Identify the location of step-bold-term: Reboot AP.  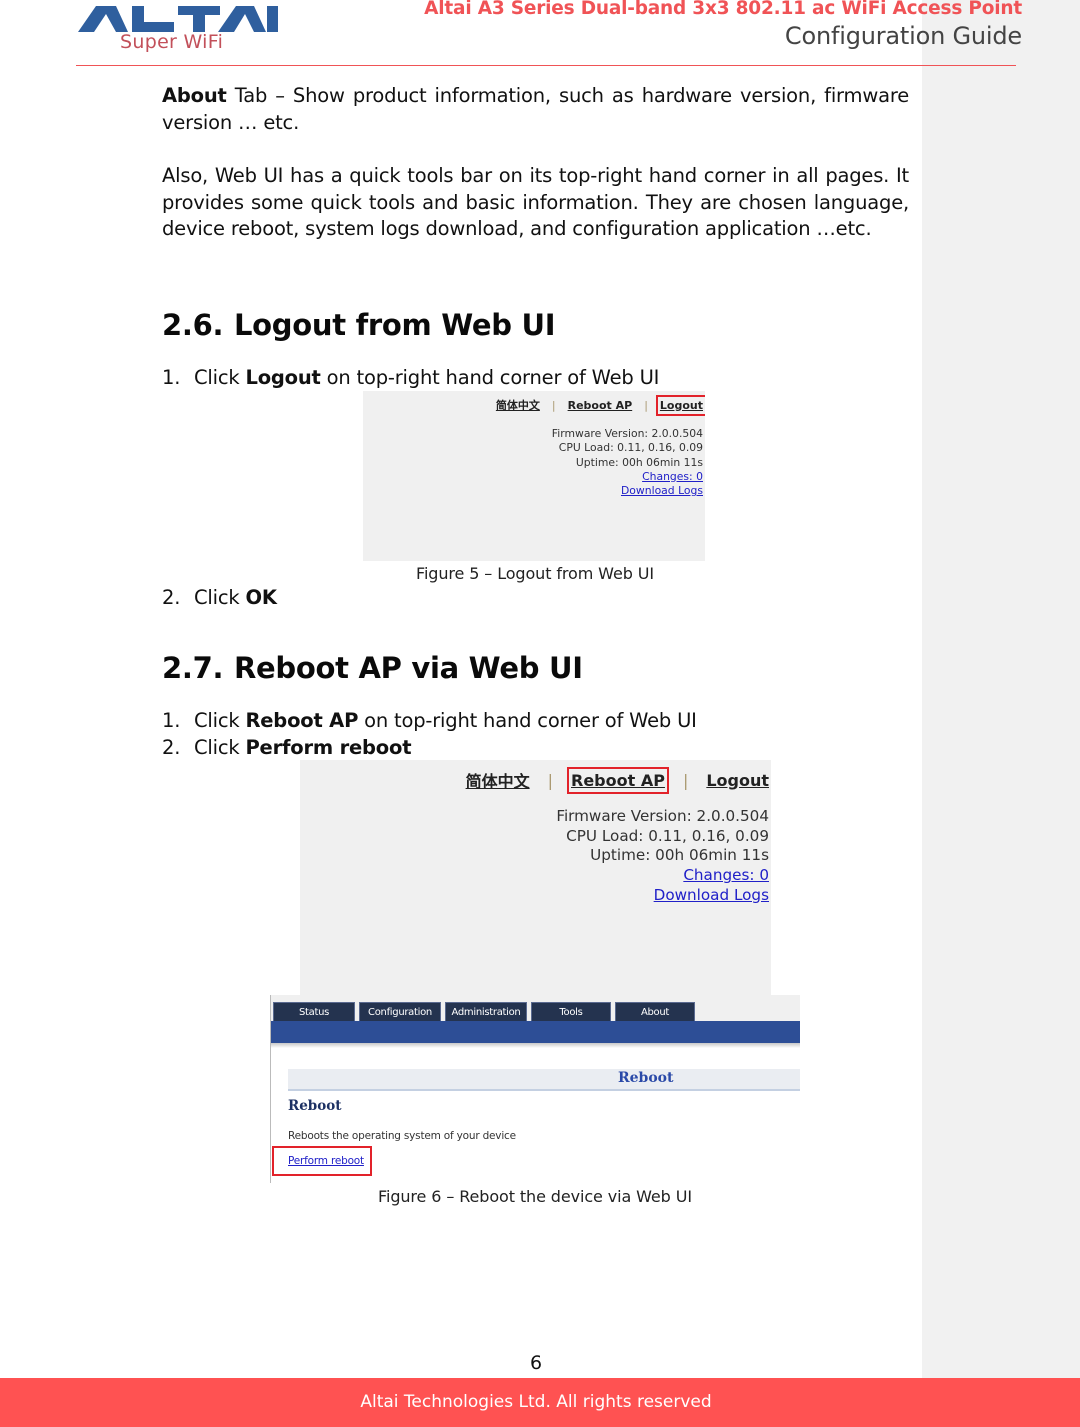
(302, 720).